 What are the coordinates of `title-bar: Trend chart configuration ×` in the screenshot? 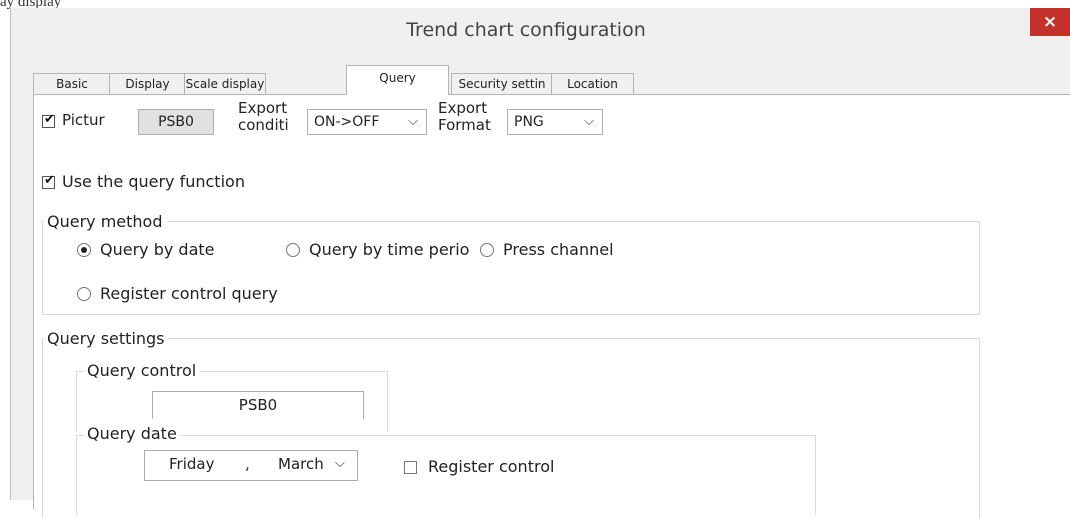 It's located at (540, 29).